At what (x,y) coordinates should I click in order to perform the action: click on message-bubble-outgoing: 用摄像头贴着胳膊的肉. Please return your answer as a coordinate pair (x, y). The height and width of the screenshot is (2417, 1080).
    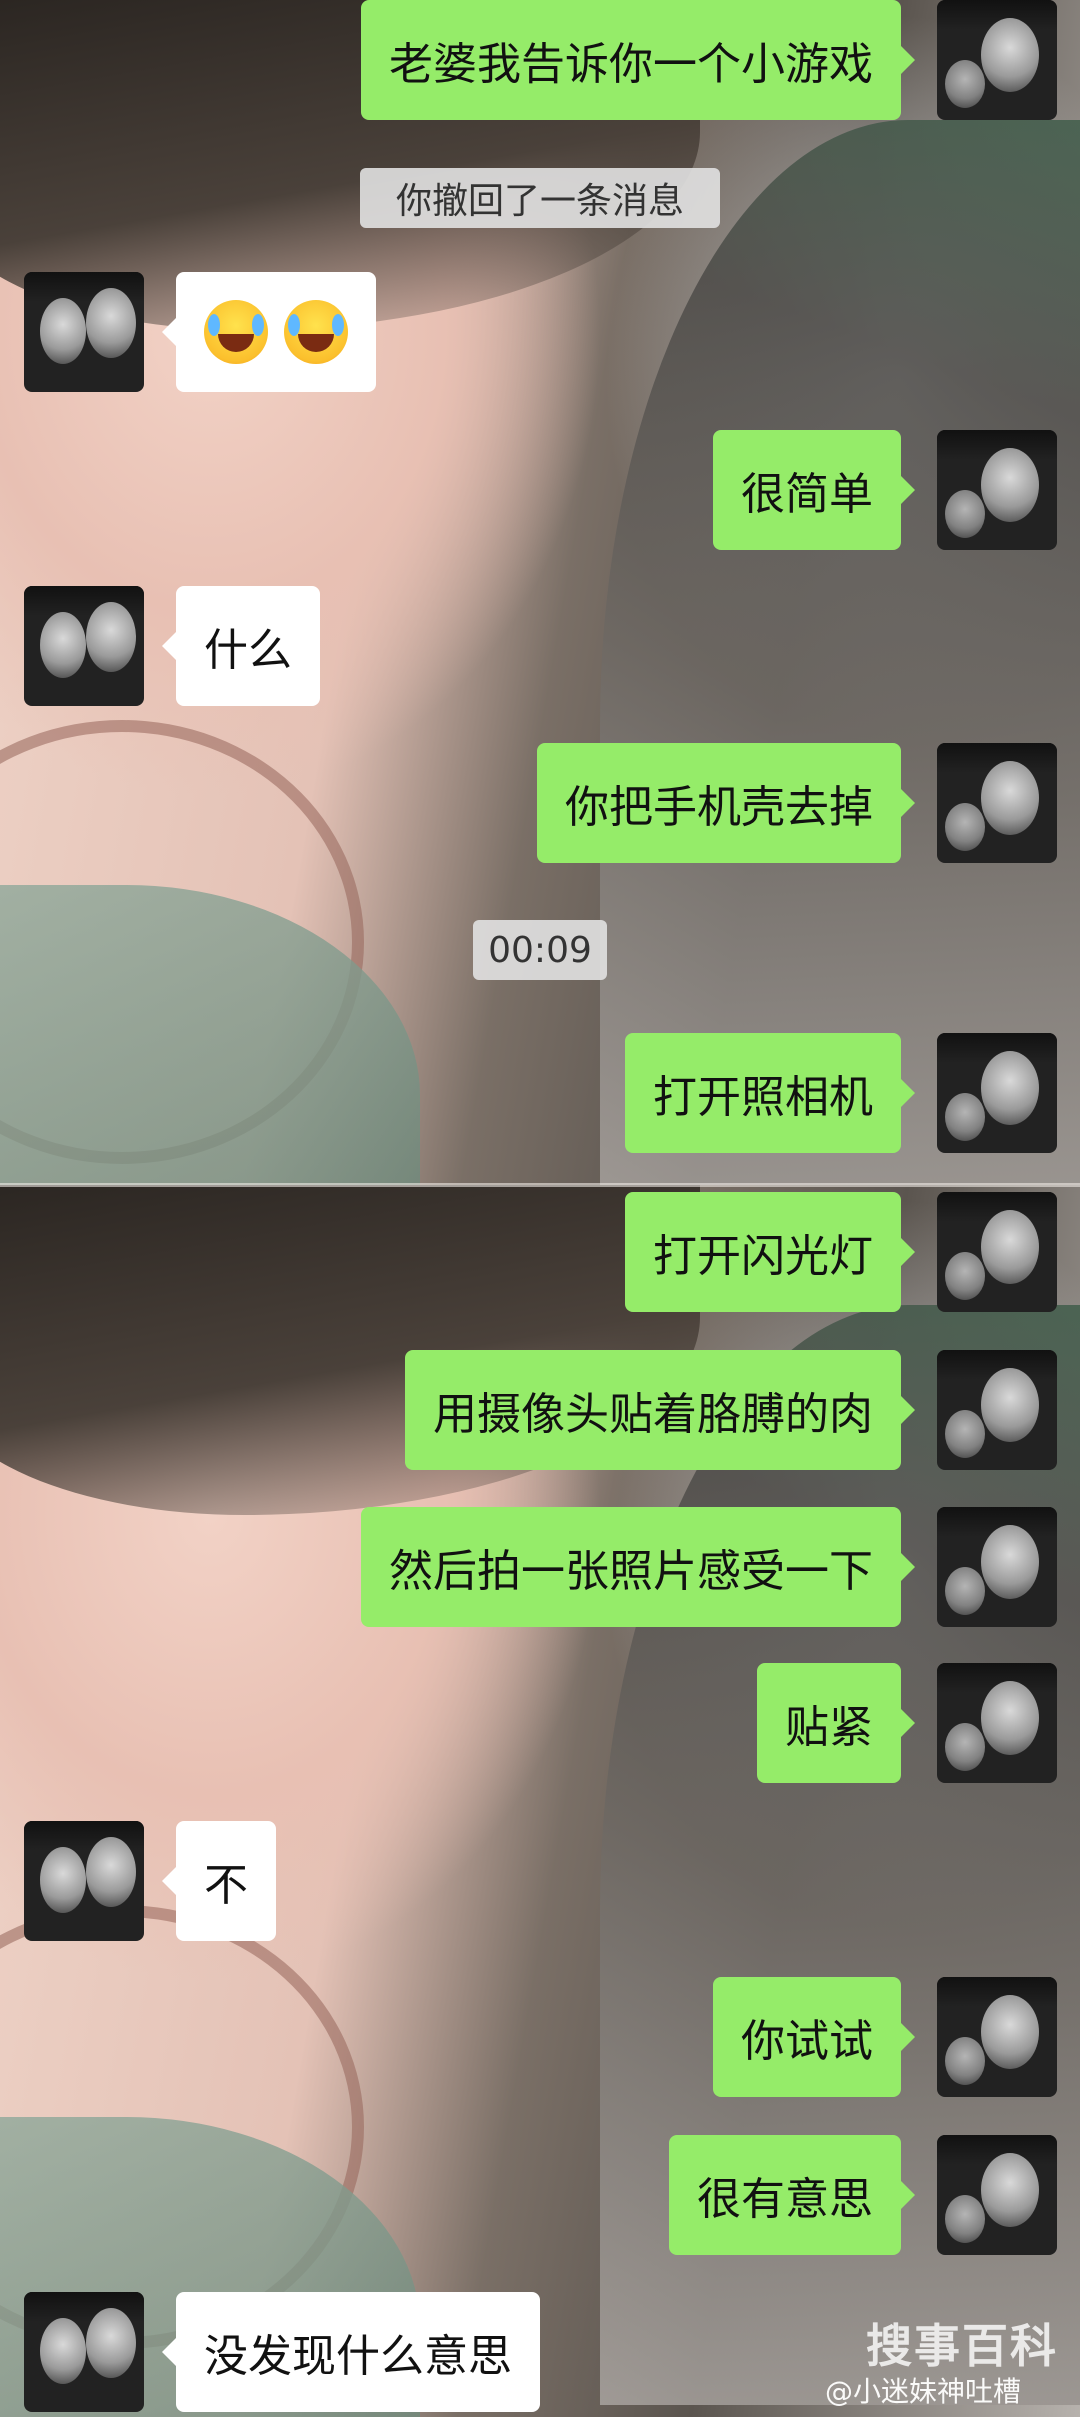
    Looking at the image, I should click on (660, 1410).